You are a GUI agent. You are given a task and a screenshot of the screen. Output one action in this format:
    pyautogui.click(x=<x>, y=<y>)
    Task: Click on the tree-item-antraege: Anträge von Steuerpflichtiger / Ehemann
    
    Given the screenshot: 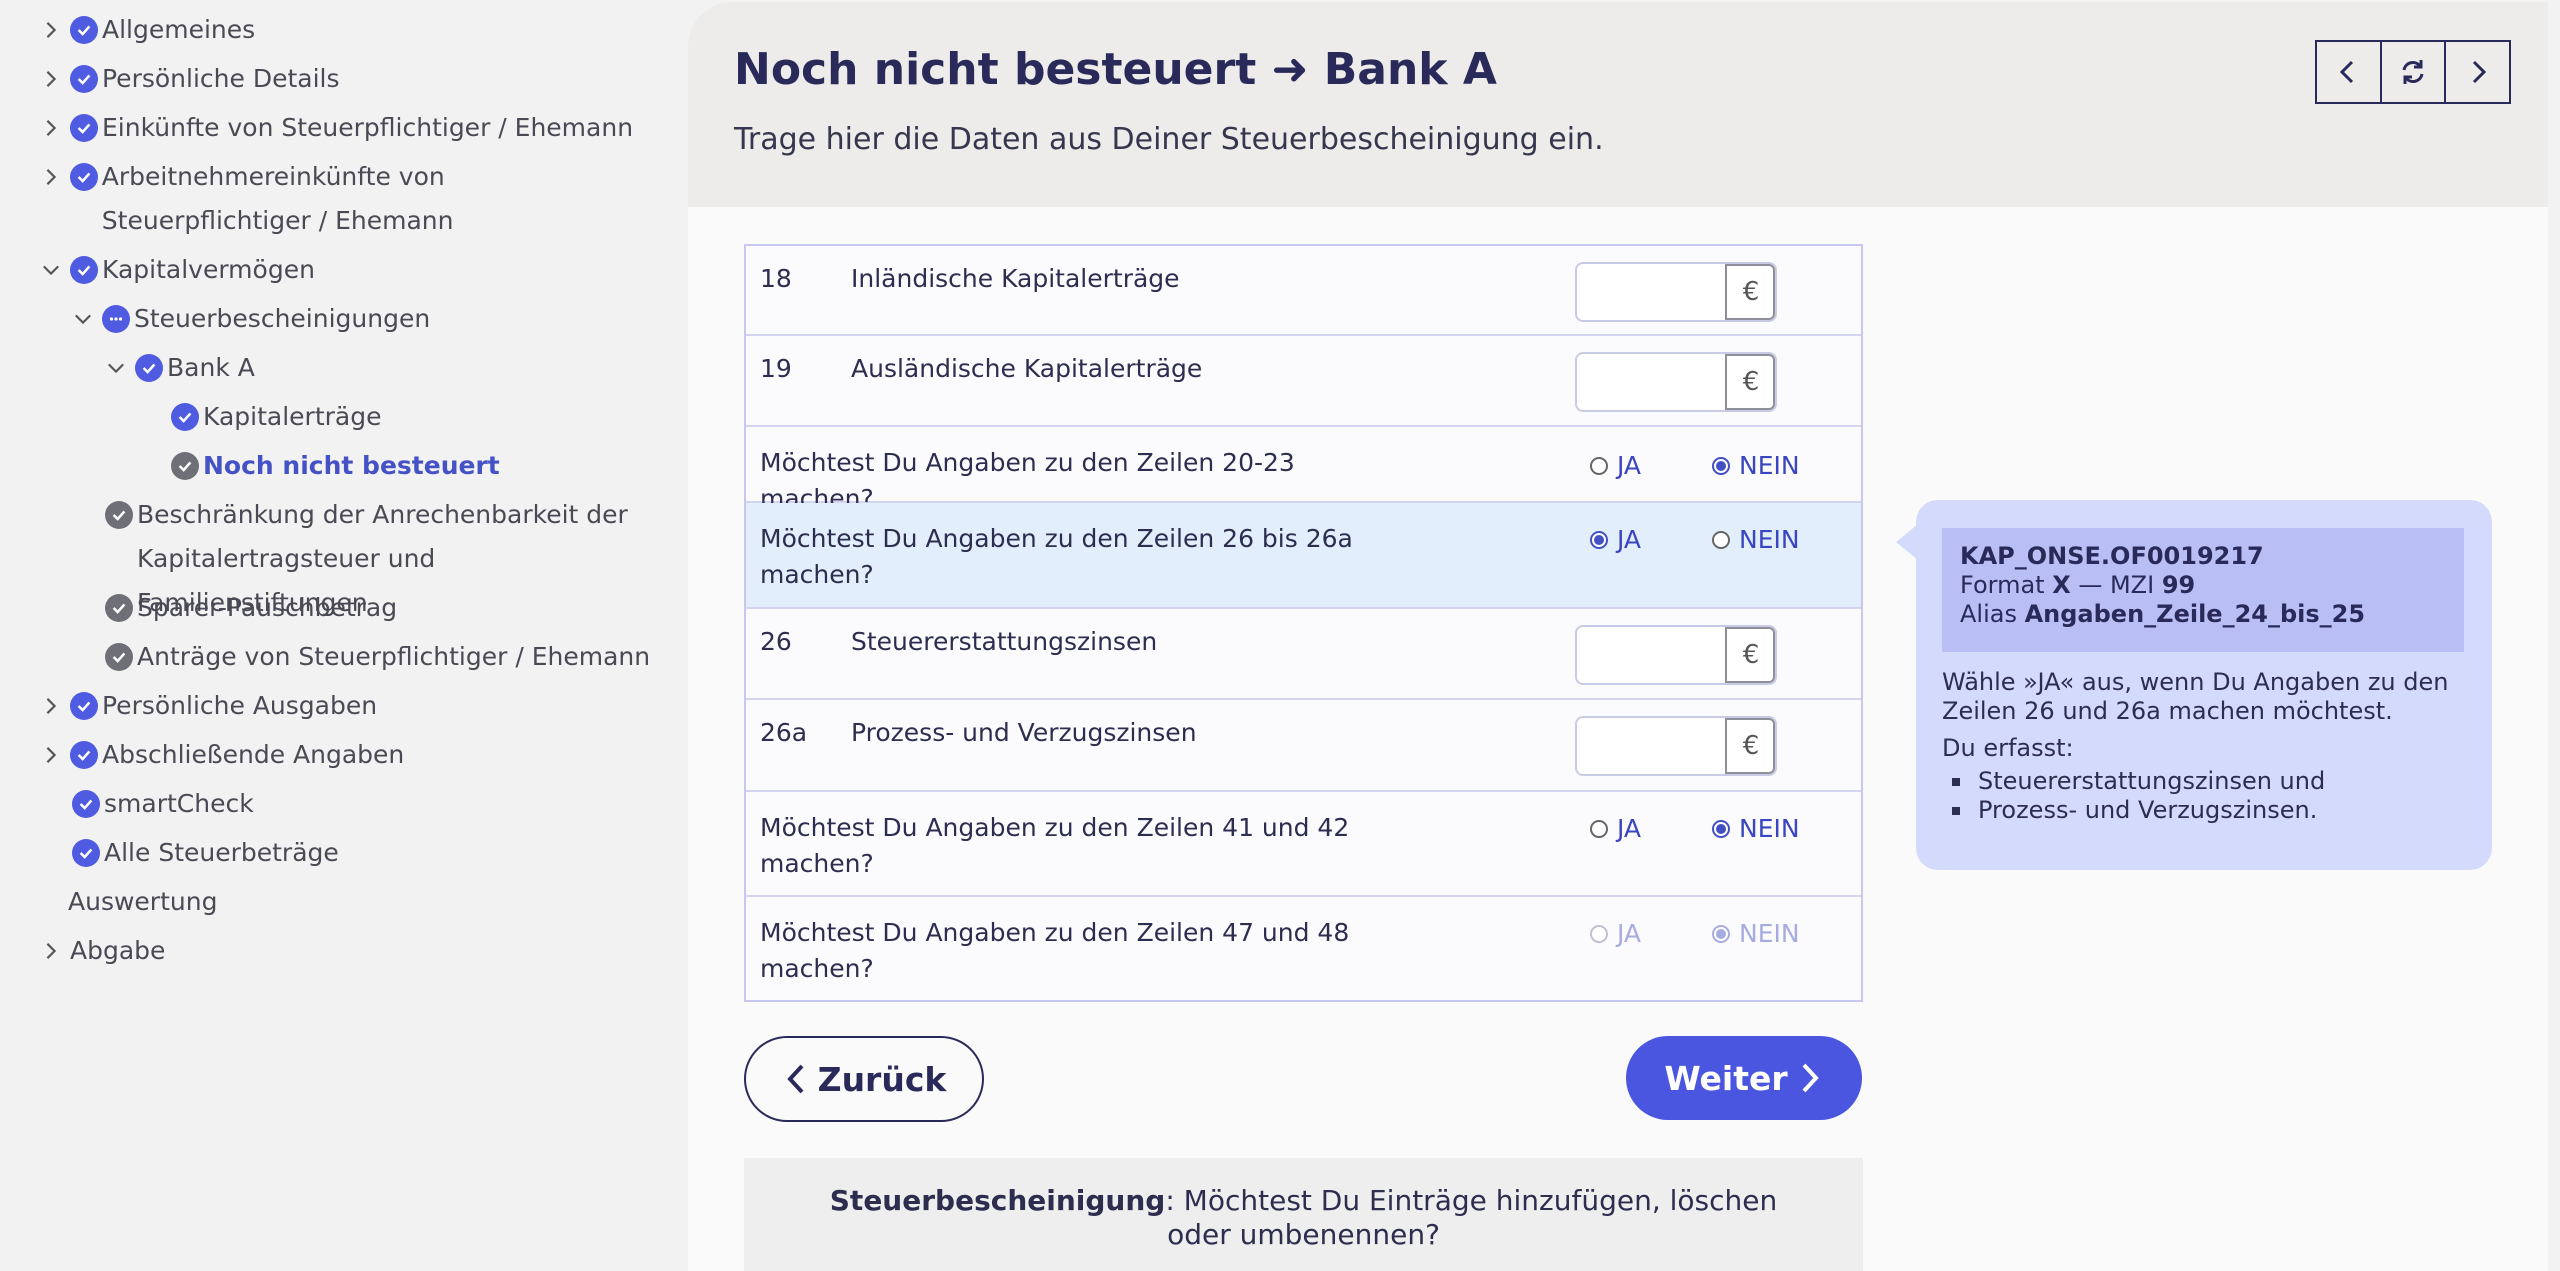 What is the action you would take?
    pyautogui.click(x=377, y=657)
    